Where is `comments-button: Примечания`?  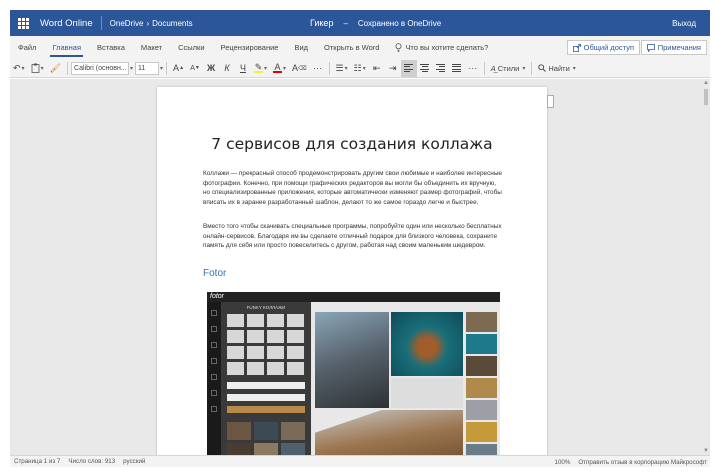
comments-button: Примечания is located at coordinates (673, 47).